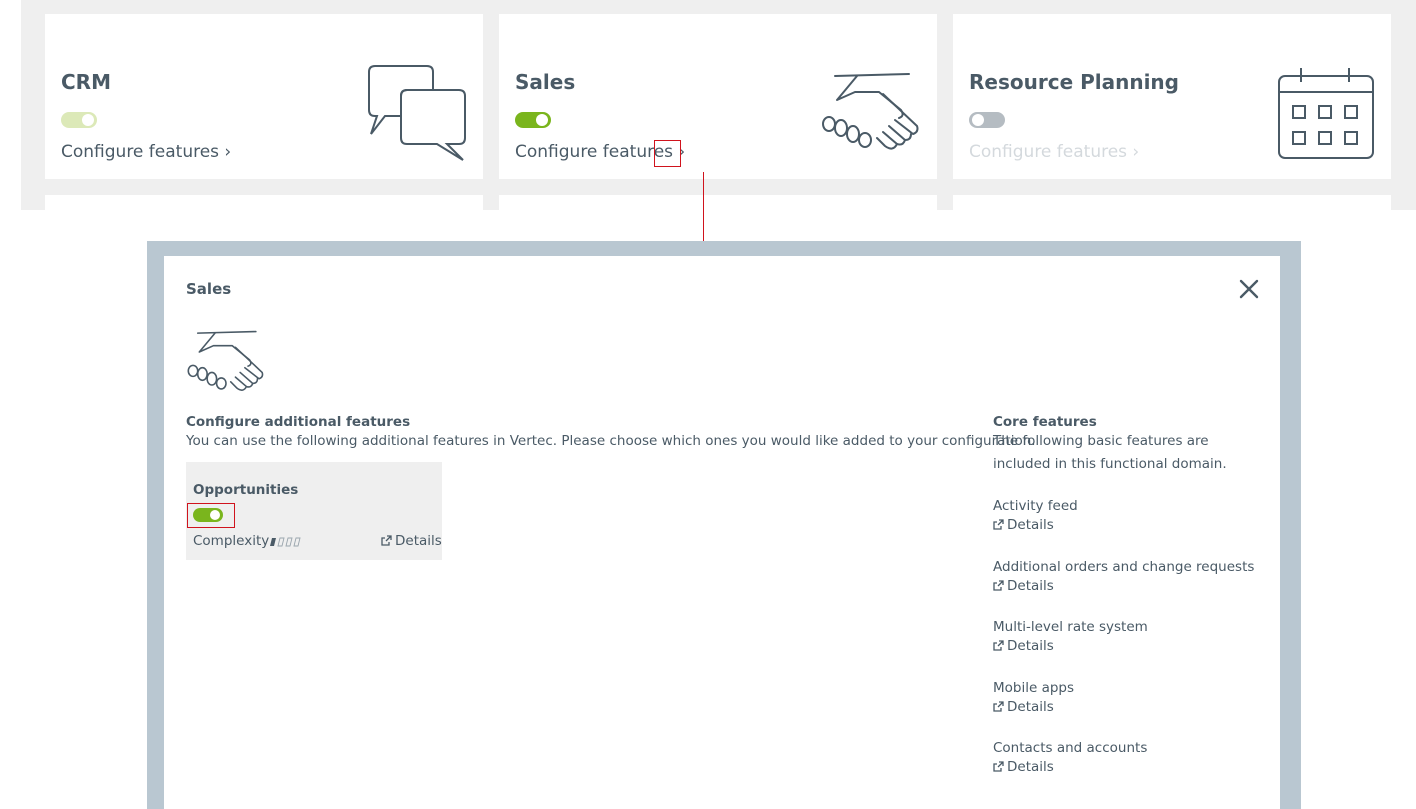 The image size is (1416, 809). I want to click on core-features-title: Core features, so click(1045, 422).